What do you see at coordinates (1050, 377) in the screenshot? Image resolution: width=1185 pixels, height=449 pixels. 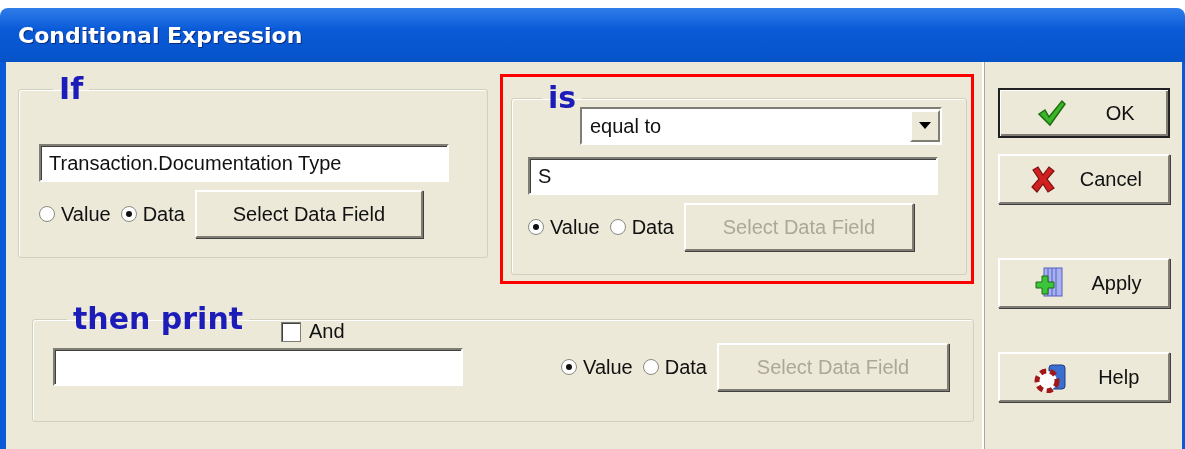 I see `lifebuoy-icon` at bounding box center [1050, 377].